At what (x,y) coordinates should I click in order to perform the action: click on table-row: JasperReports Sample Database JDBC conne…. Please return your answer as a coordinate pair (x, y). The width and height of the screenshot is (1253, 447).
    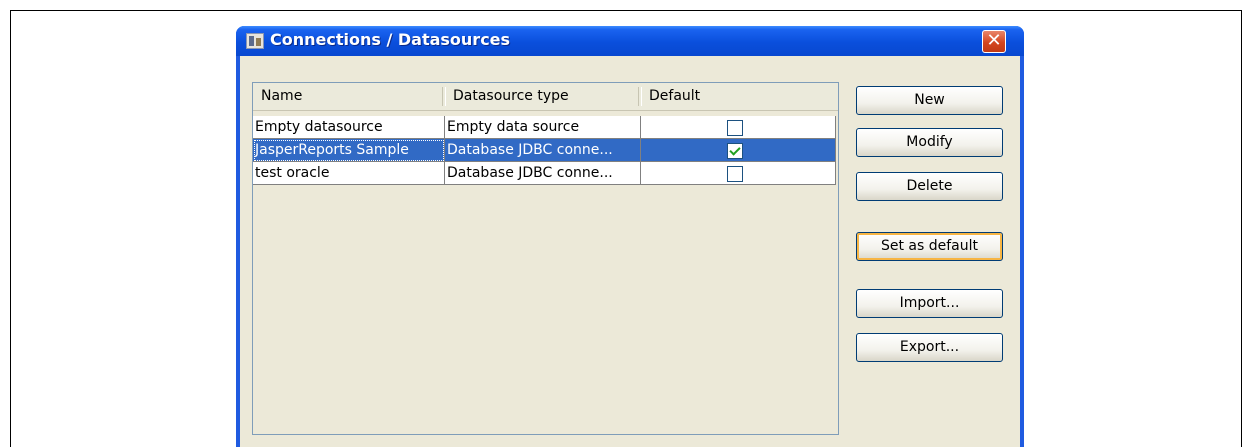
    Looking at the image, I should click on (544, 150).